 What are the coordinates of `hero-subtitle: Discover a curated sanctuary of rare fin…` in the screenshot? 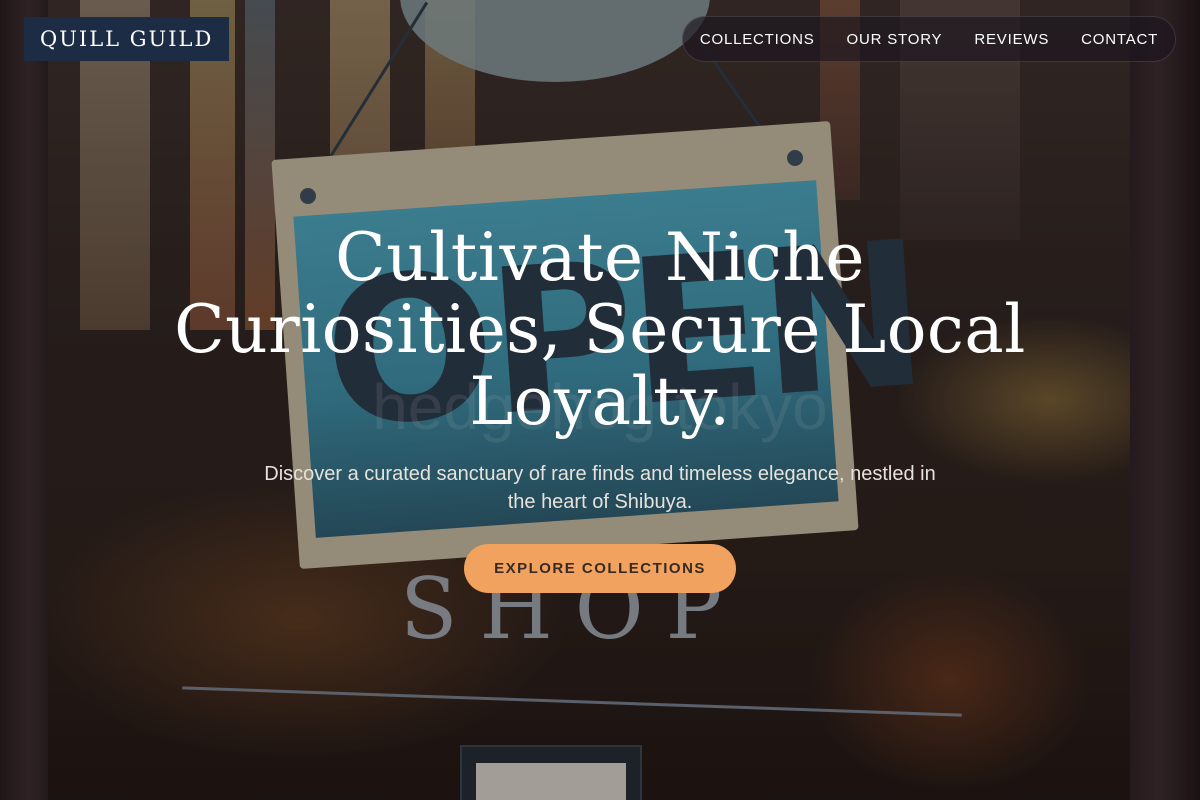 It's located at (600, 488).